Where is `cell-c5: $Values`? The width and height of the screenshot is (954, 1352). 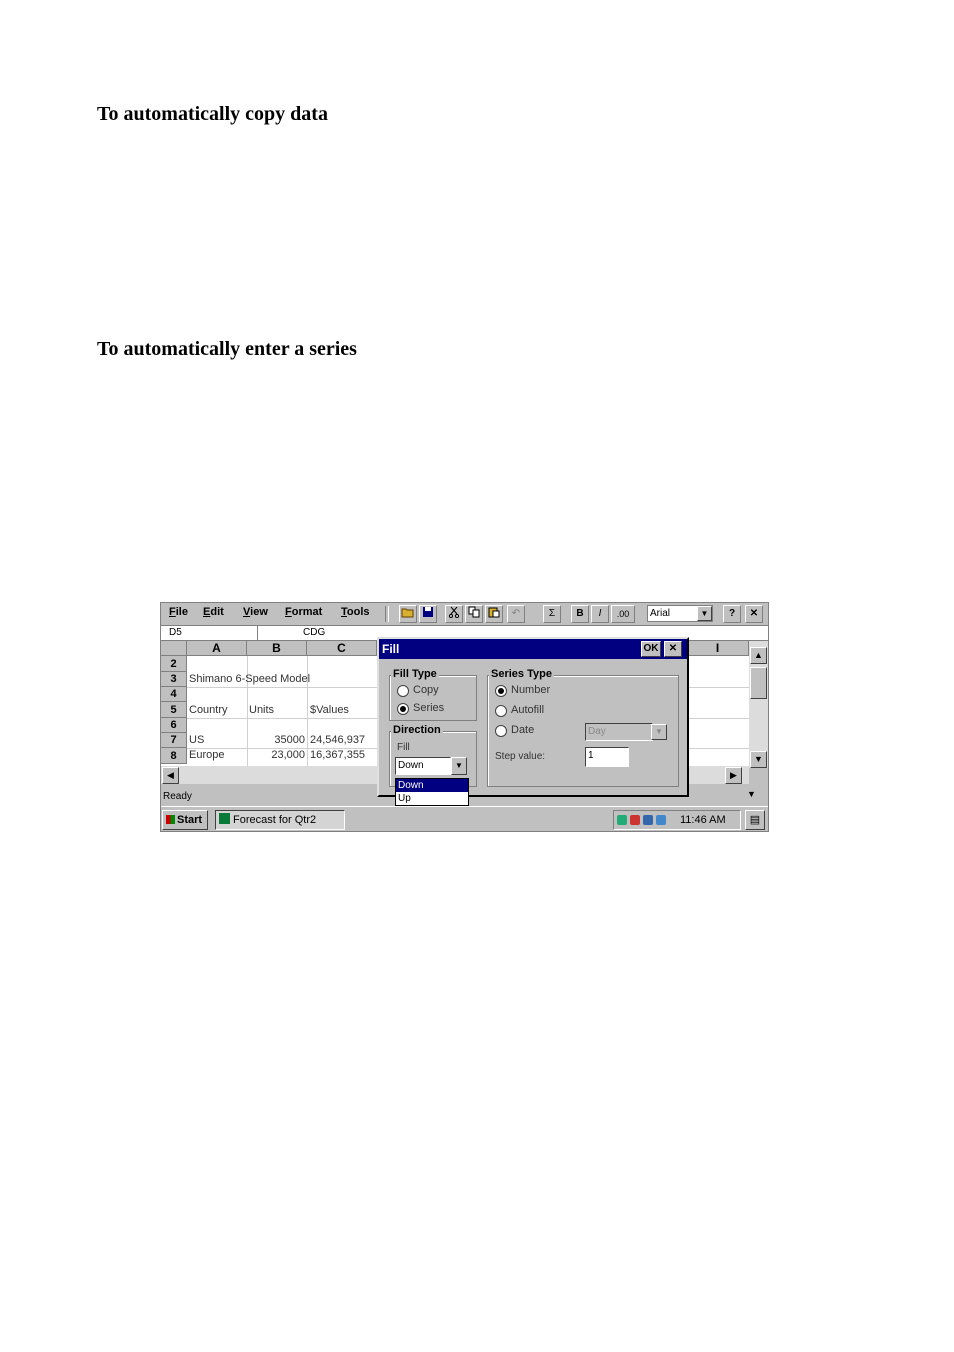 cell-c5: $Values is located at coordinates (329, 710).